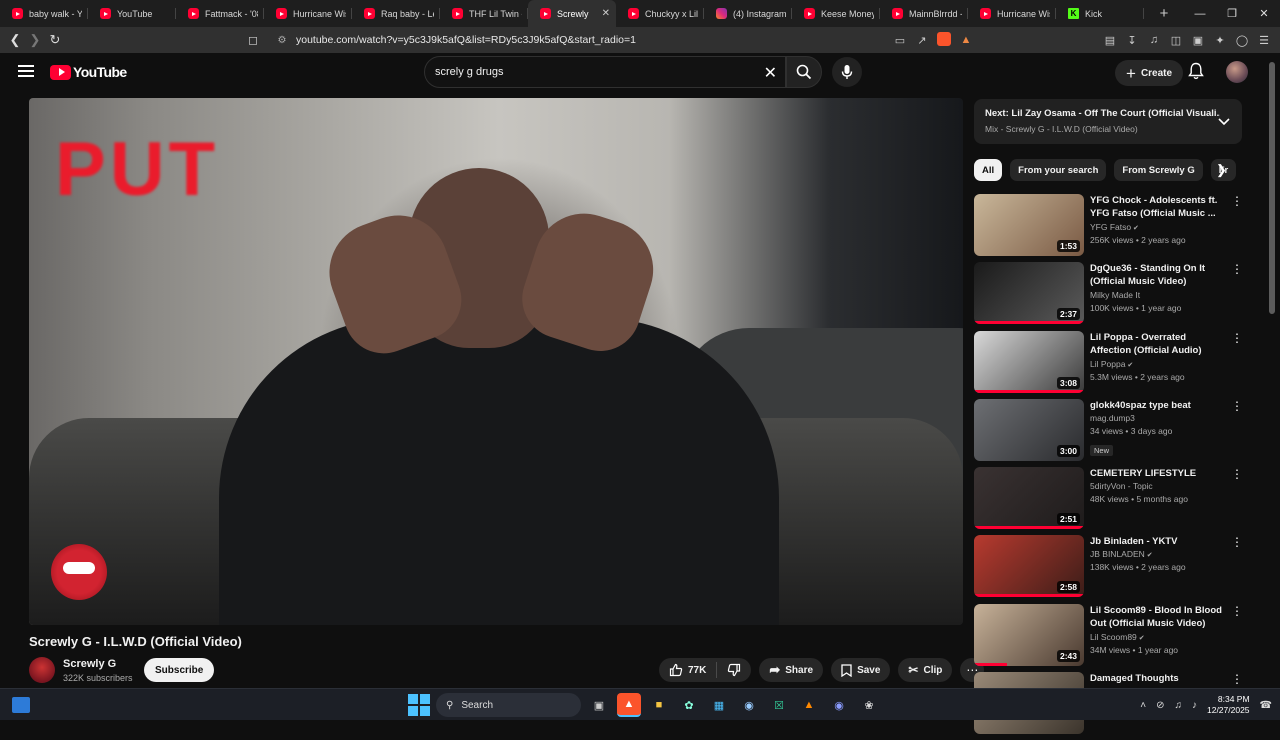  I want to click on channel-watermark-logo, so click(79, 572).